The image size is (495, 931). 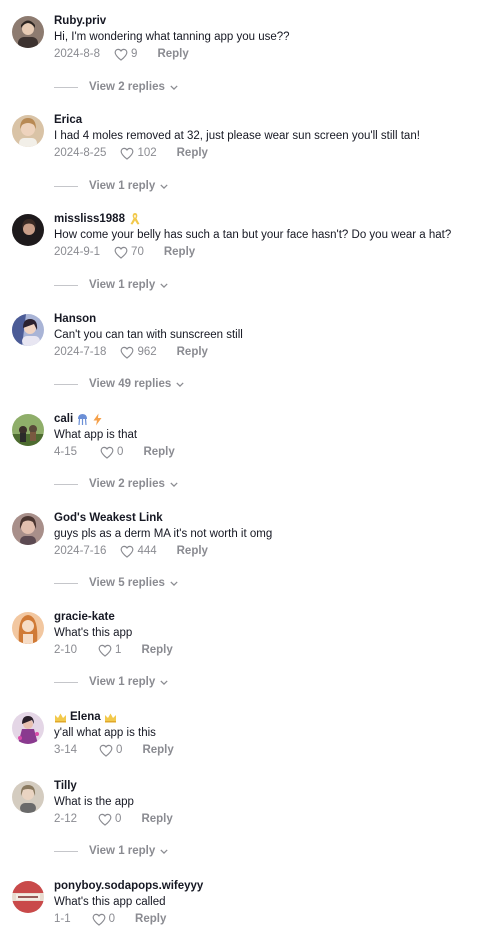 I want to click on view-replies-label: View 2 replies, so click(x=127, y=484).